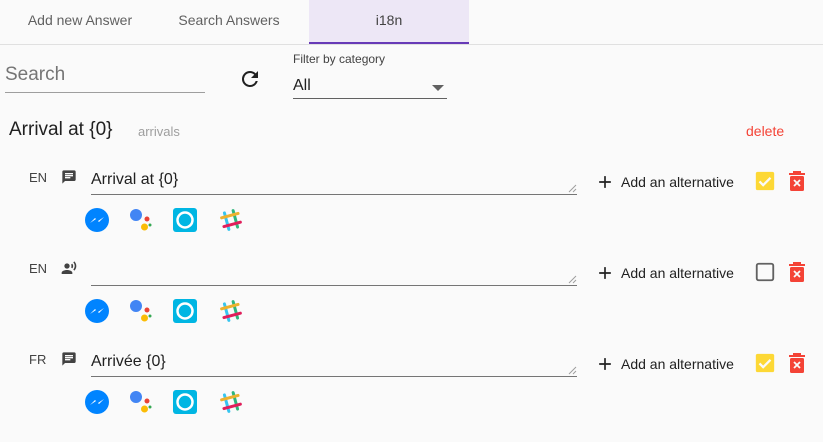 This screenshot has height=442, width=823. I want to click on language-code: FR, so click(38, 359).